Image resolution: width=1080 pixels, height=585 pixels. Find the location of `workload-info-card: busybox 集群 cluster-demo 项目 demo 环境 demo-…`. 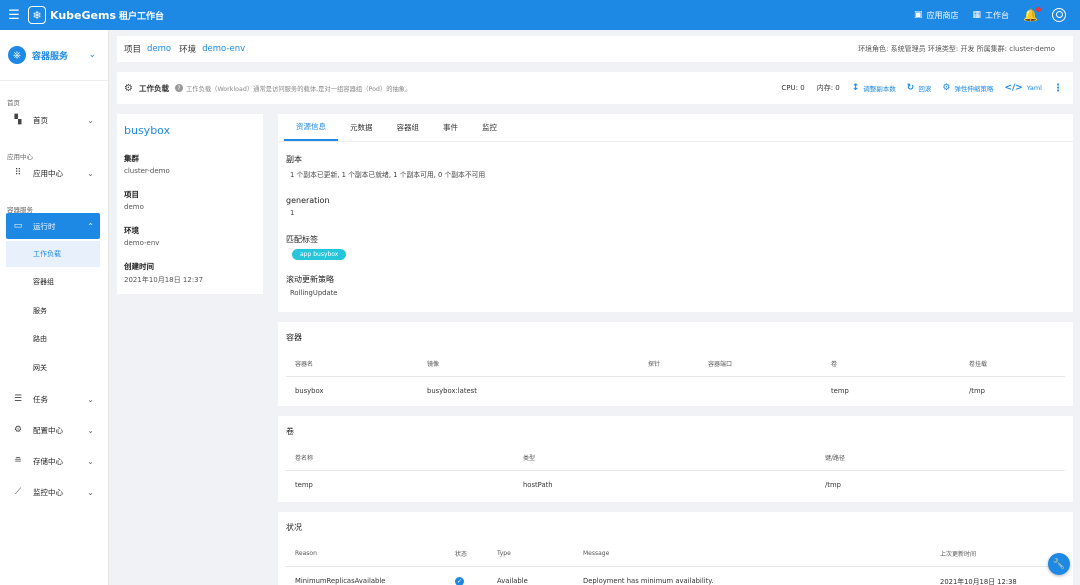

workload-info-card: busybox 集群 cluster-demo 项目 demo 环境 demo-… is located at coordinates (190, 204).